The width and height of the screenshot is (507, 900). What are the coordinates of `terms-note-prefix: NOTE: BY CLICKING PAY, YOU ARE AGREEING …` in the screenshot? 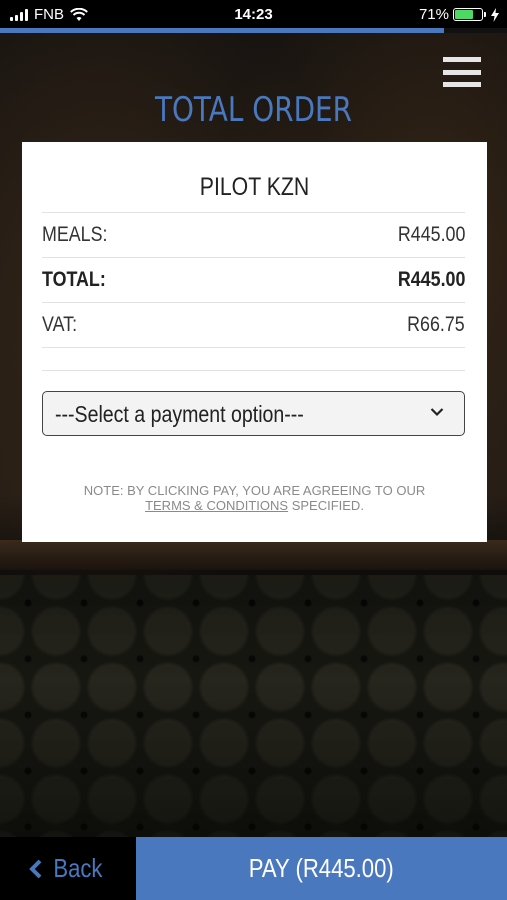 It's located at (254, 490).